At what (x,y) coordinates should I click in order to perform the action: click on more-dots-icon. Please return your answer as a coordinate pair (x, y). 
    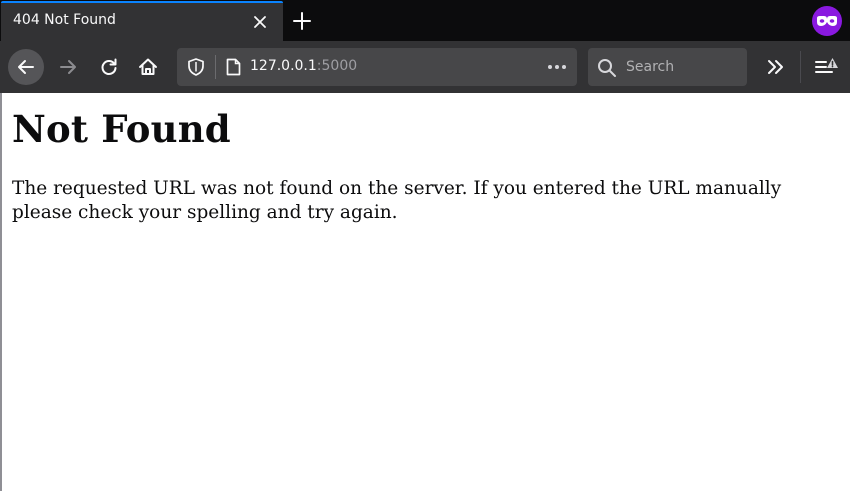
    Looking at the image, I should click on (557, 67).